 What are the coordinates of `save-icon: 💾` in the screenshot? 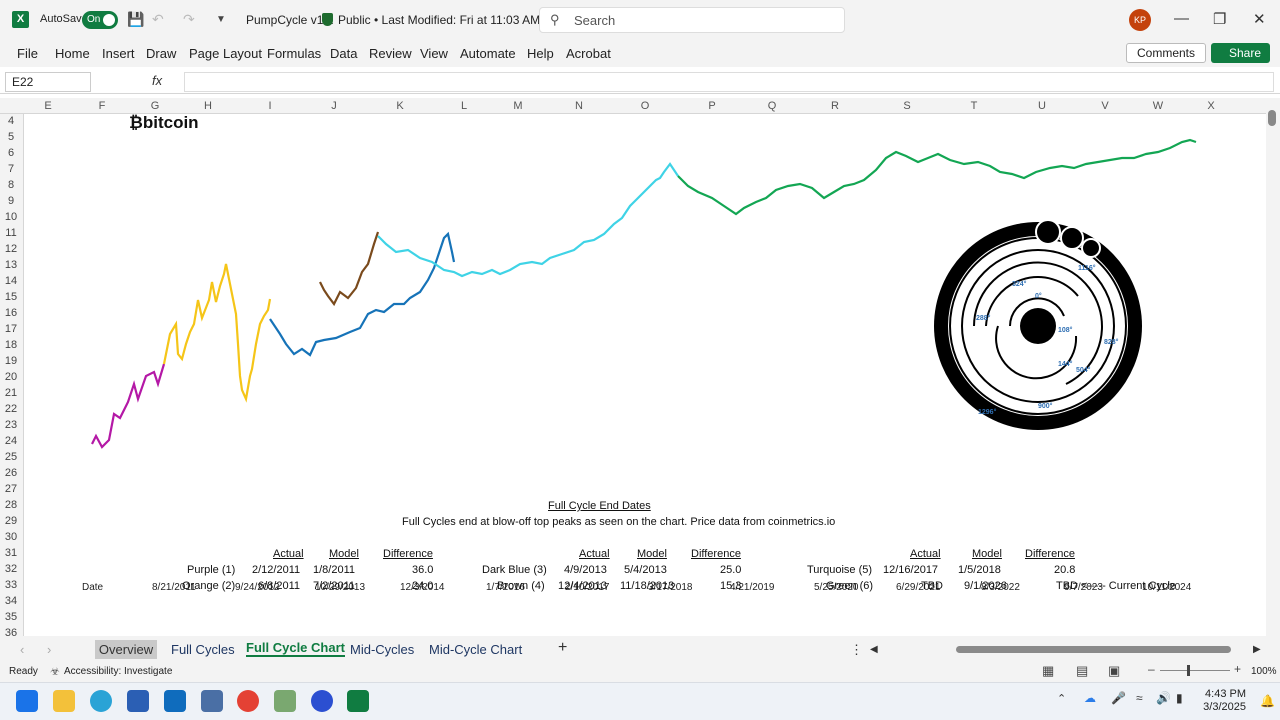 It's located at (135, 19).